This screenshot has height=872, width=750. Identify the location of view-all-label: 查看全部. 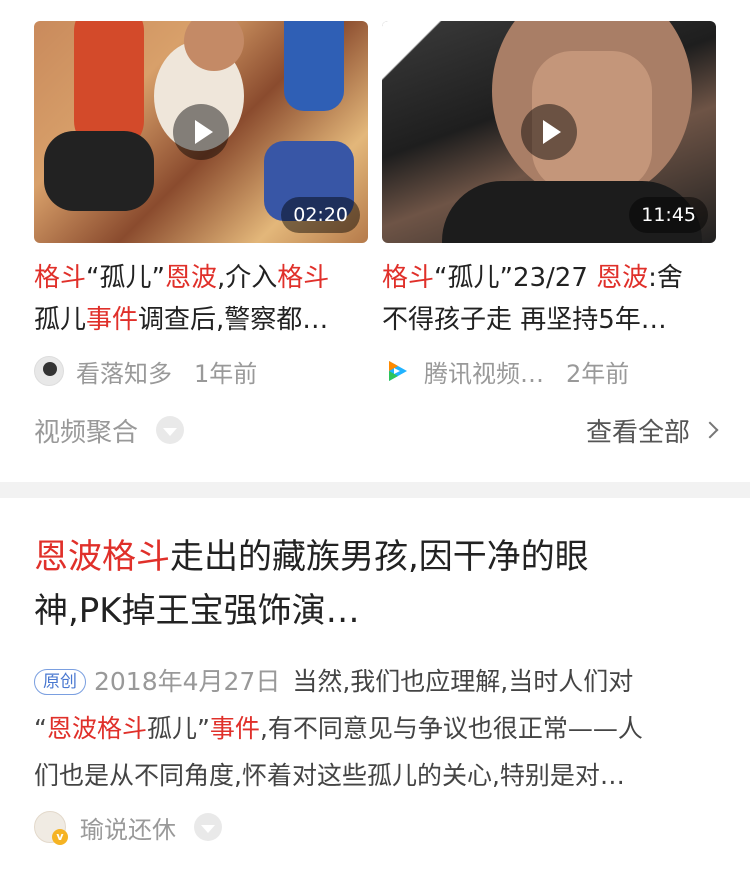
(637, 432).